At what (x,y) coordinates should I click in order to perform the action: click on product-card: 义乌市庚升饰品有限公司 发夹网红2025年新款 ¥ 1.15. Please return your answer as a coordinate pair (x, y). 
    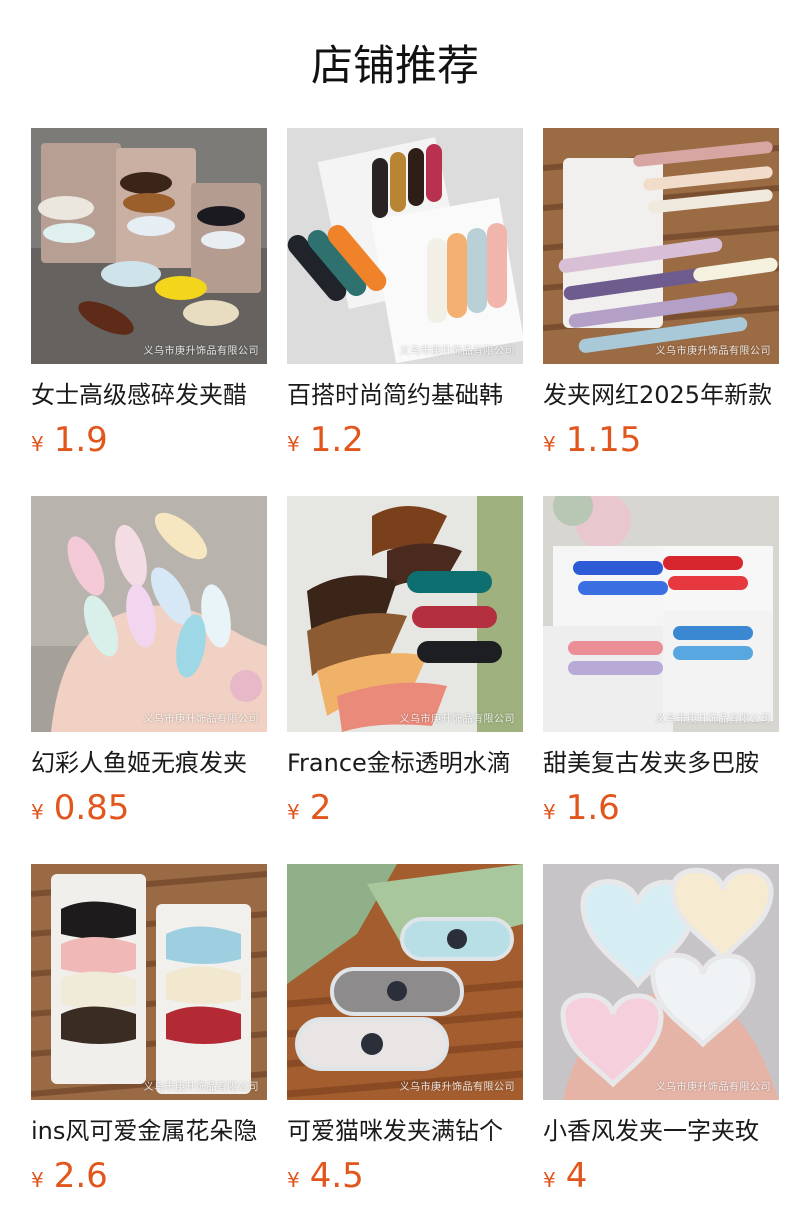
    Looking at the image, I should click on (661, 312).